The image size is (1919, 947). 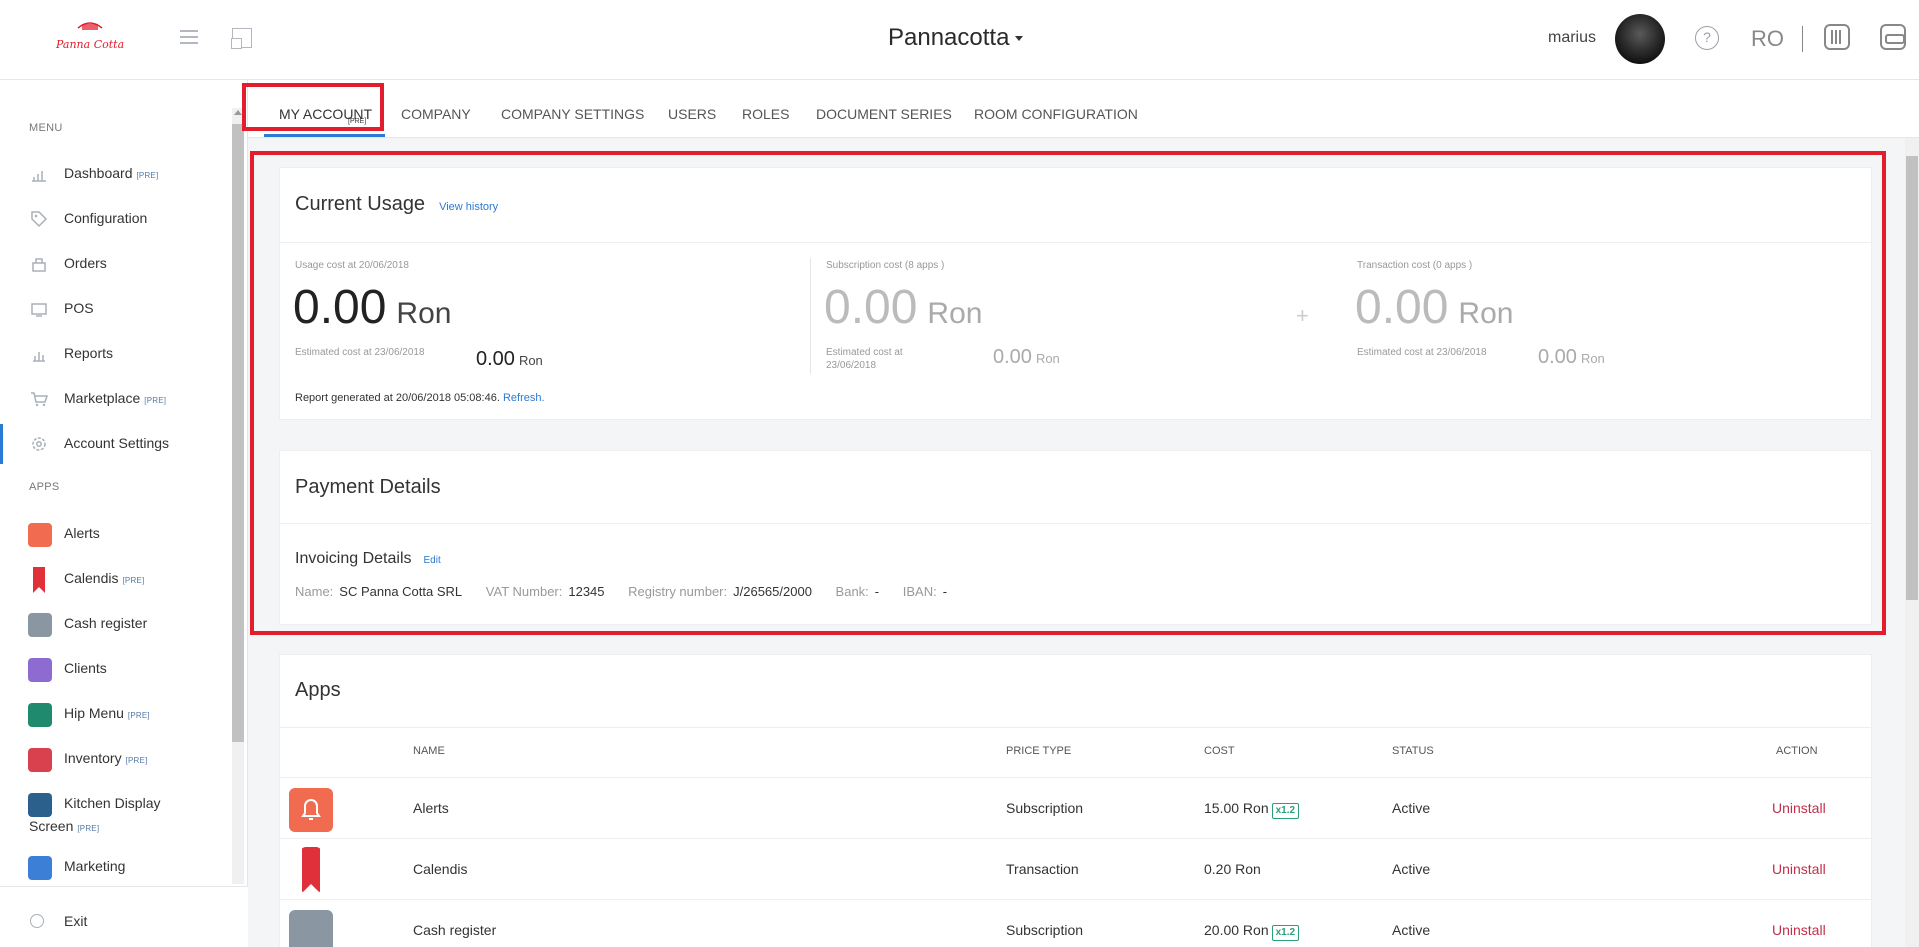 What do you see at coordinates (692, 114) in the screenshot?
I see `tab-users: USERS` at bounding box center [692, 114].